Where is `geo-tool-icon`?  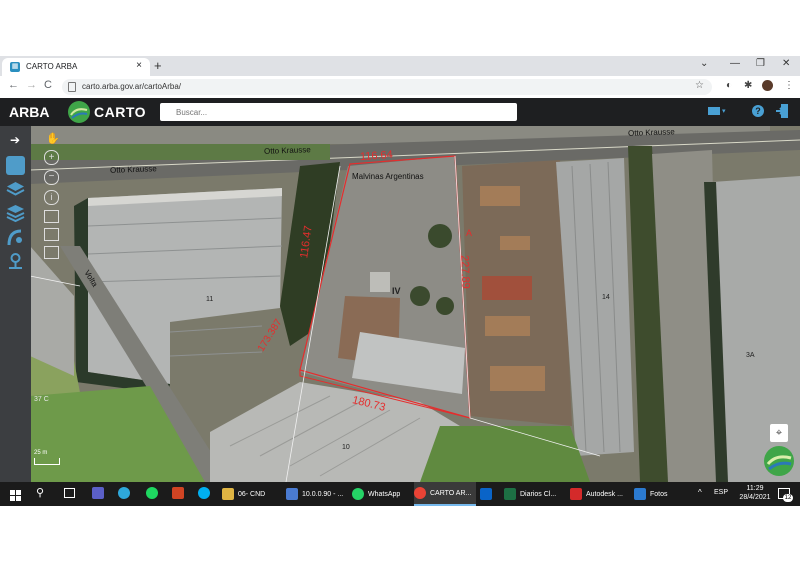
geo-tool-icon is located at coordinates (15, 237).